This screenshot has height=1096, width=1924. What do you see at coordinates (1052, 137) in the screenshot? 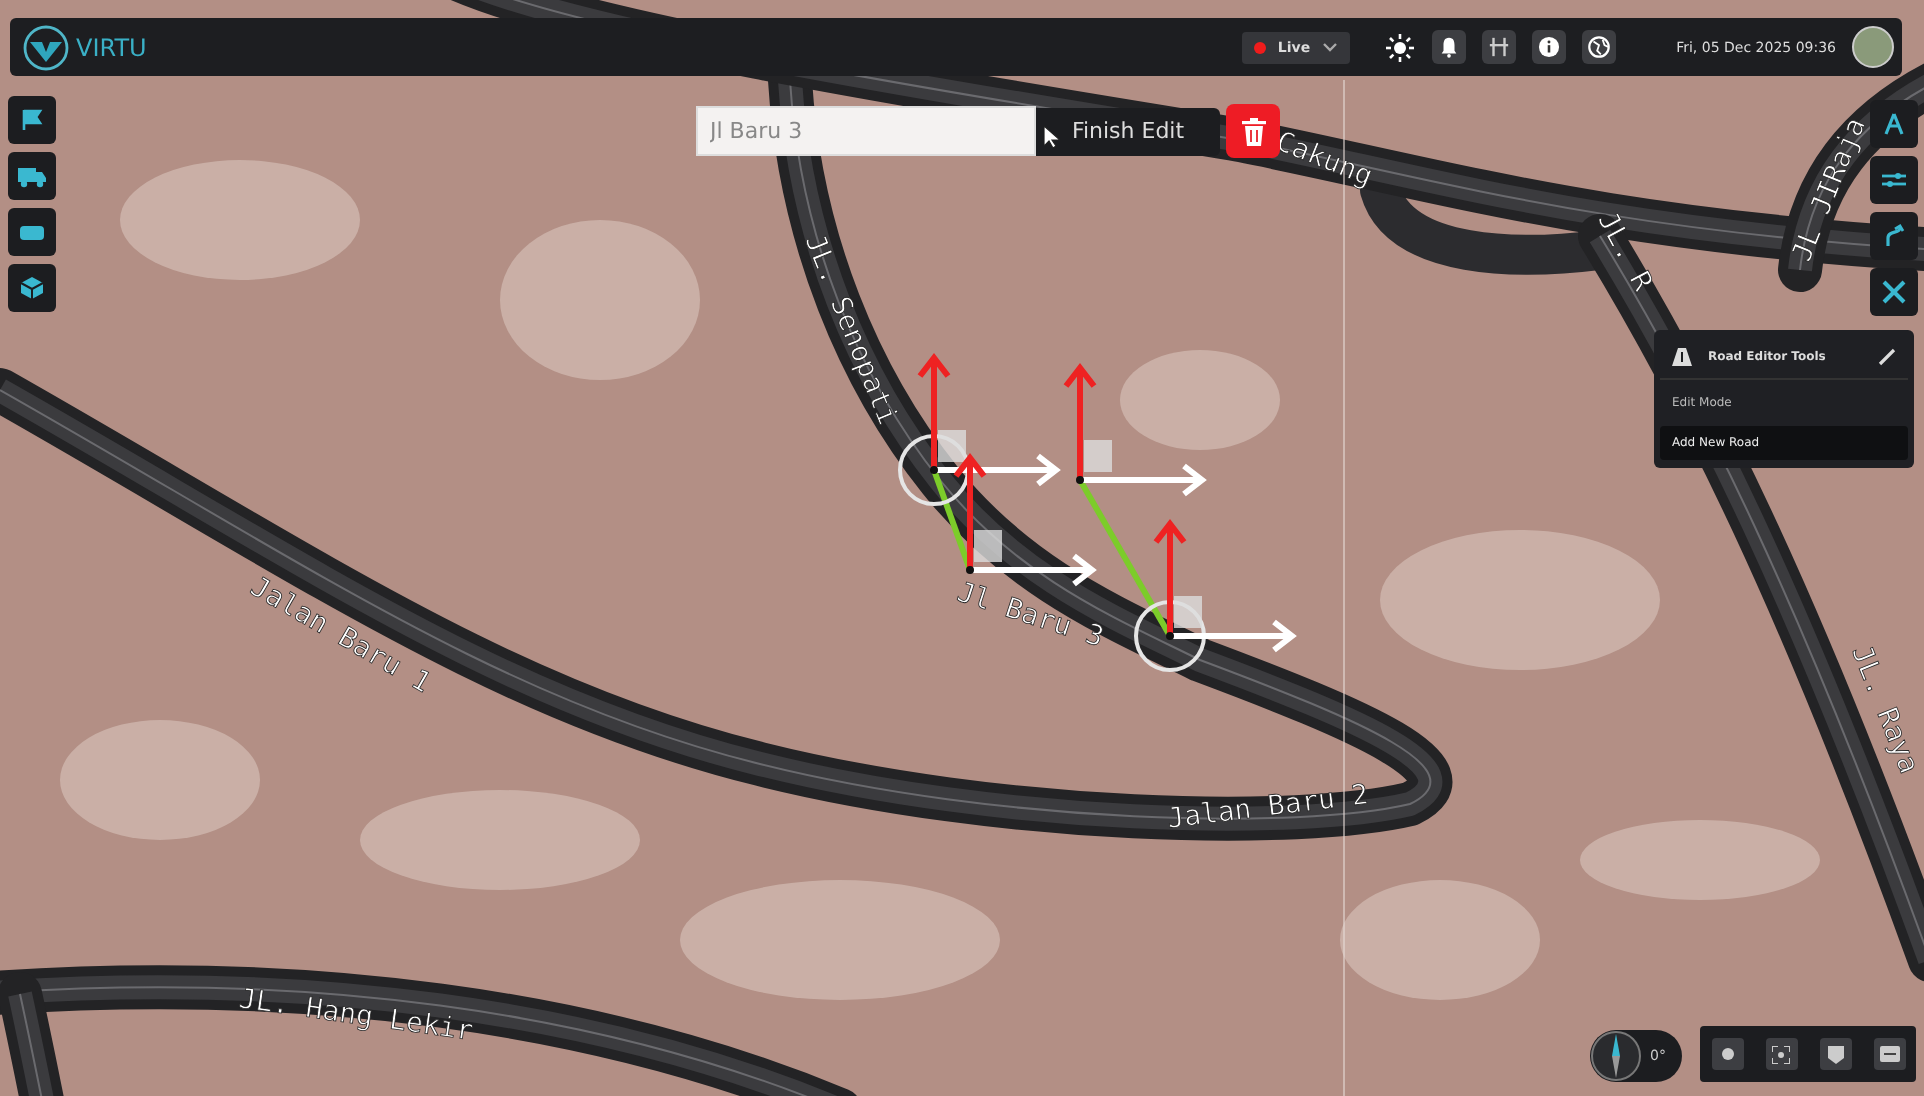
I see `cursor-icon` at bounding box center [1052, 137].